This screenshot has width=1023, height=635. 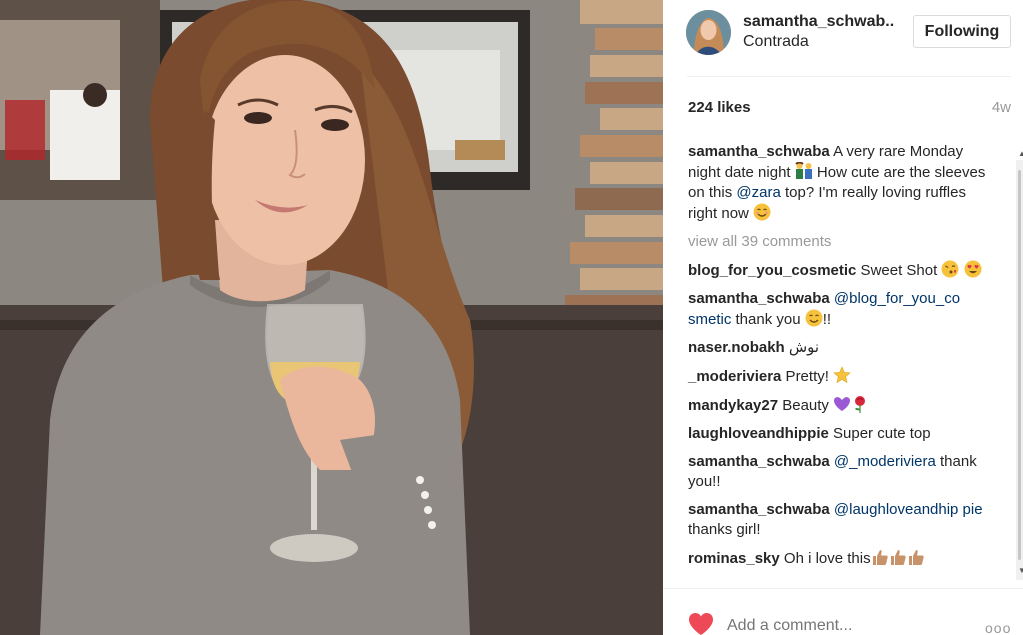 What do you see at coordinates (950, 269) in the screenshot?
I see `kiss-emoji` at bounding box center [950, 269].